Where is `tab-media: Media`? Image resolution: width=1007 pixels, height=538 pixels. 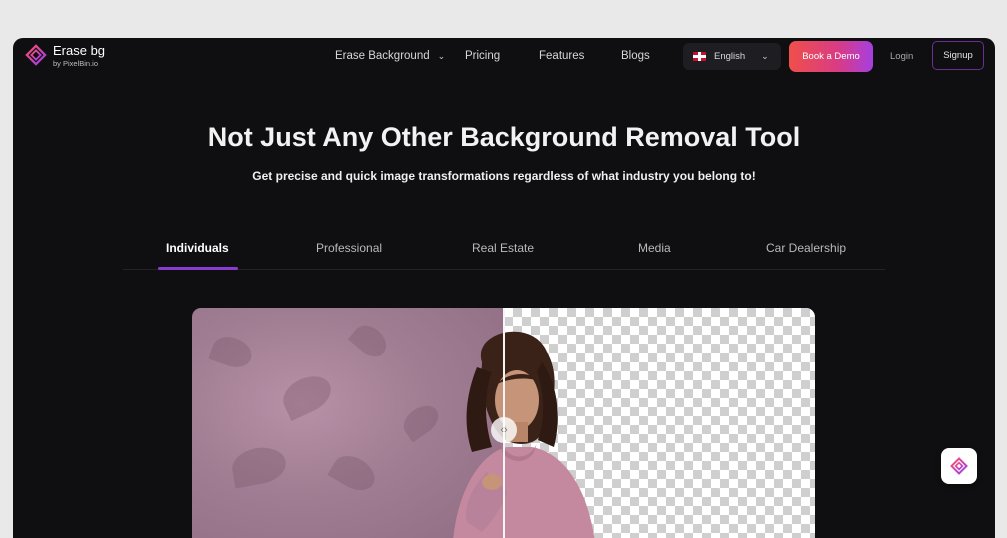 tab-media: Media is located at coordinates (654, 248).